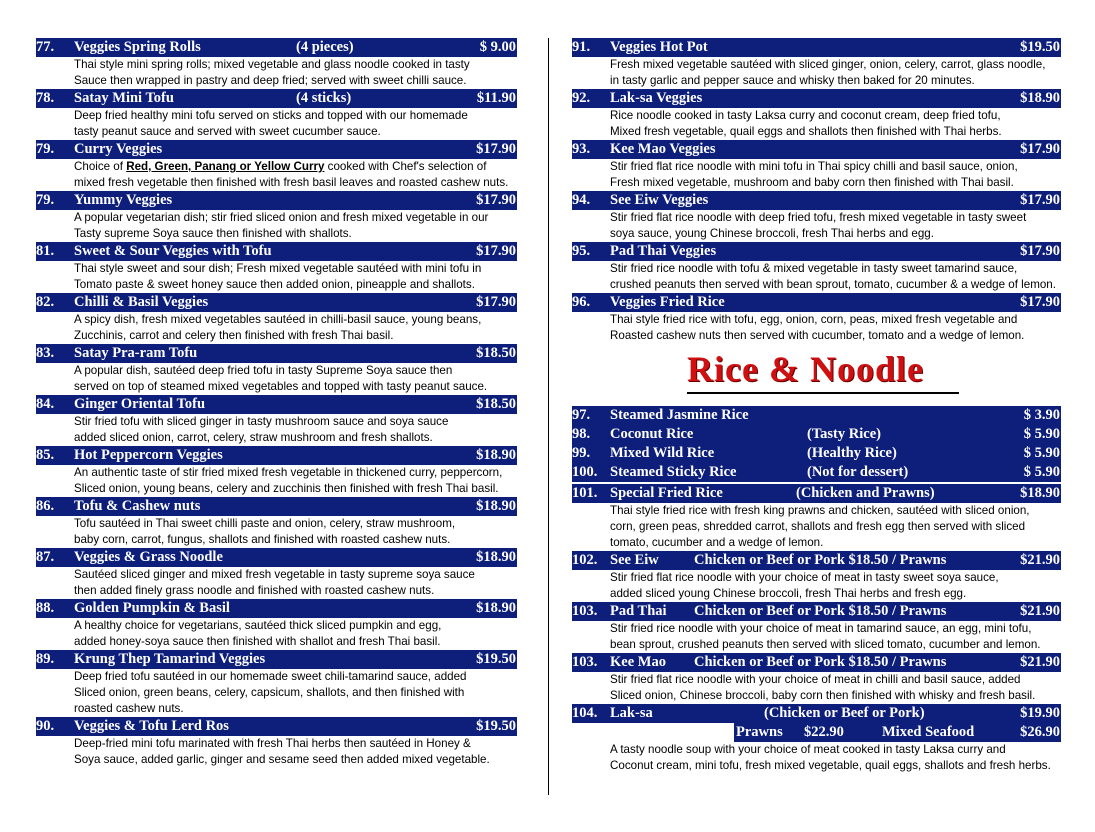 The width and height of the screenshot is (1095, 832). What do you see at coordinates (45, 608) in the screenshot?
I see `item-number: 88.` at bounding box center [45, 608].